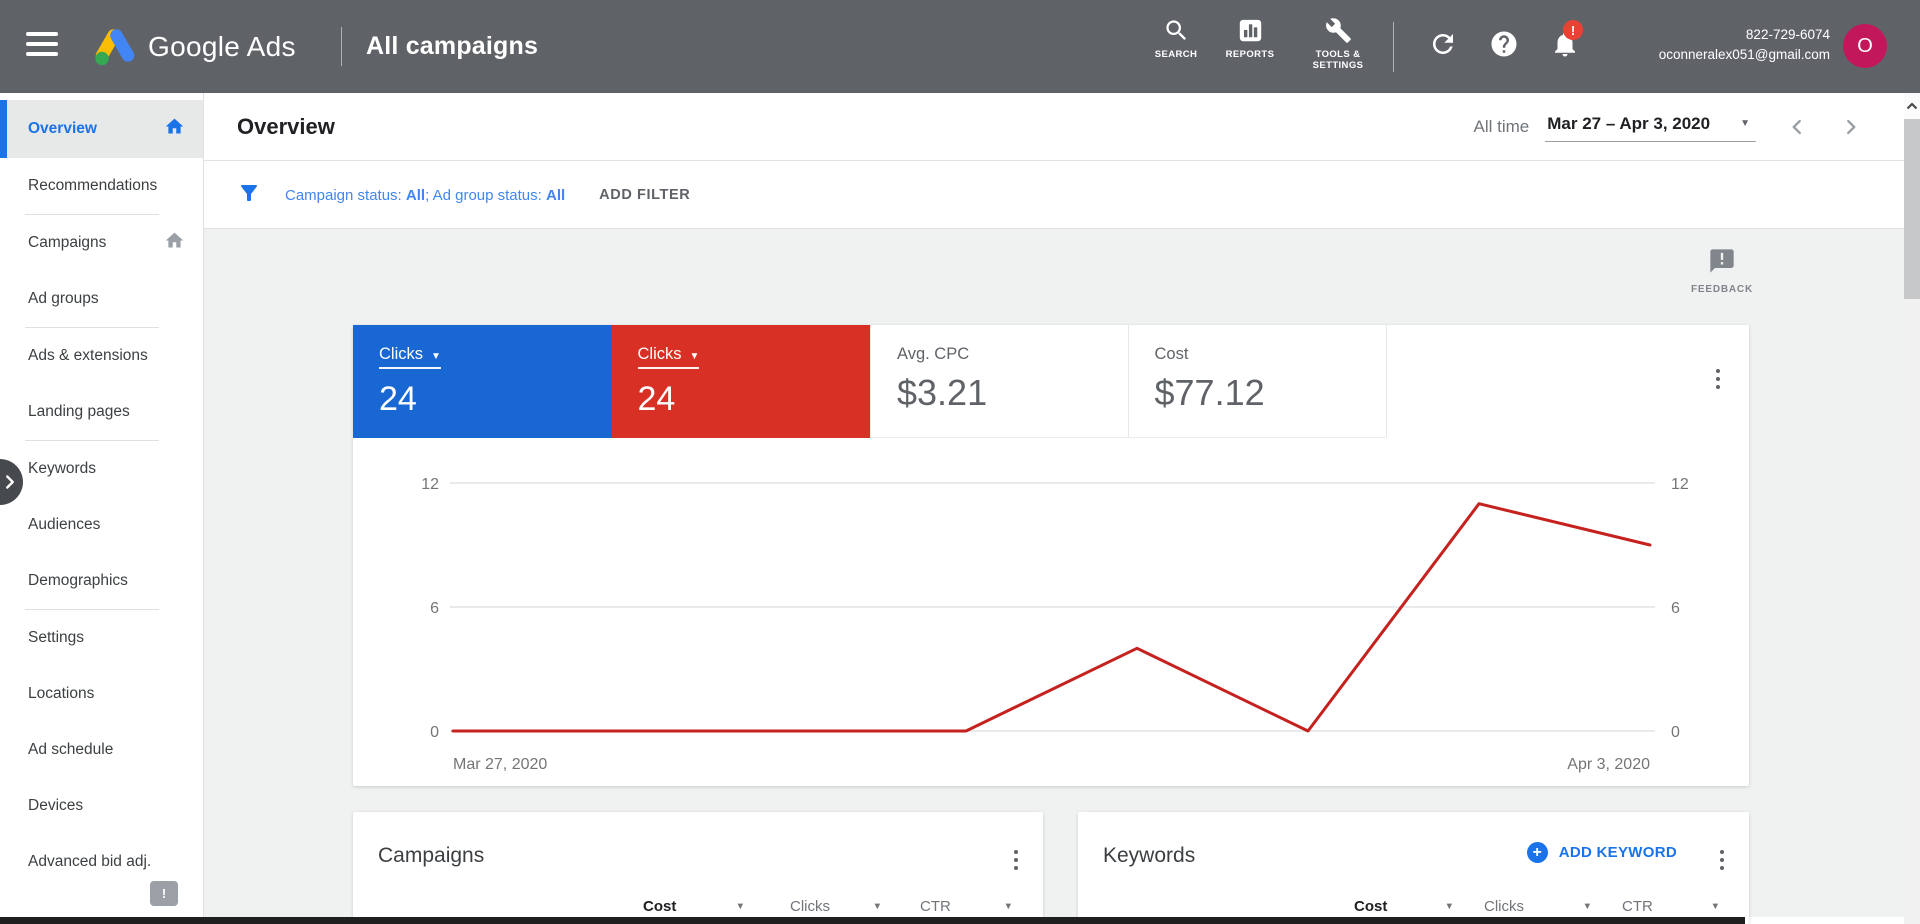 This screenshot has height=924, width=1920. Describe the element at coordinates (101, 356) in the screenshot. I see `sidebar-item-ads-extensions: Ads & extensions` at that location.